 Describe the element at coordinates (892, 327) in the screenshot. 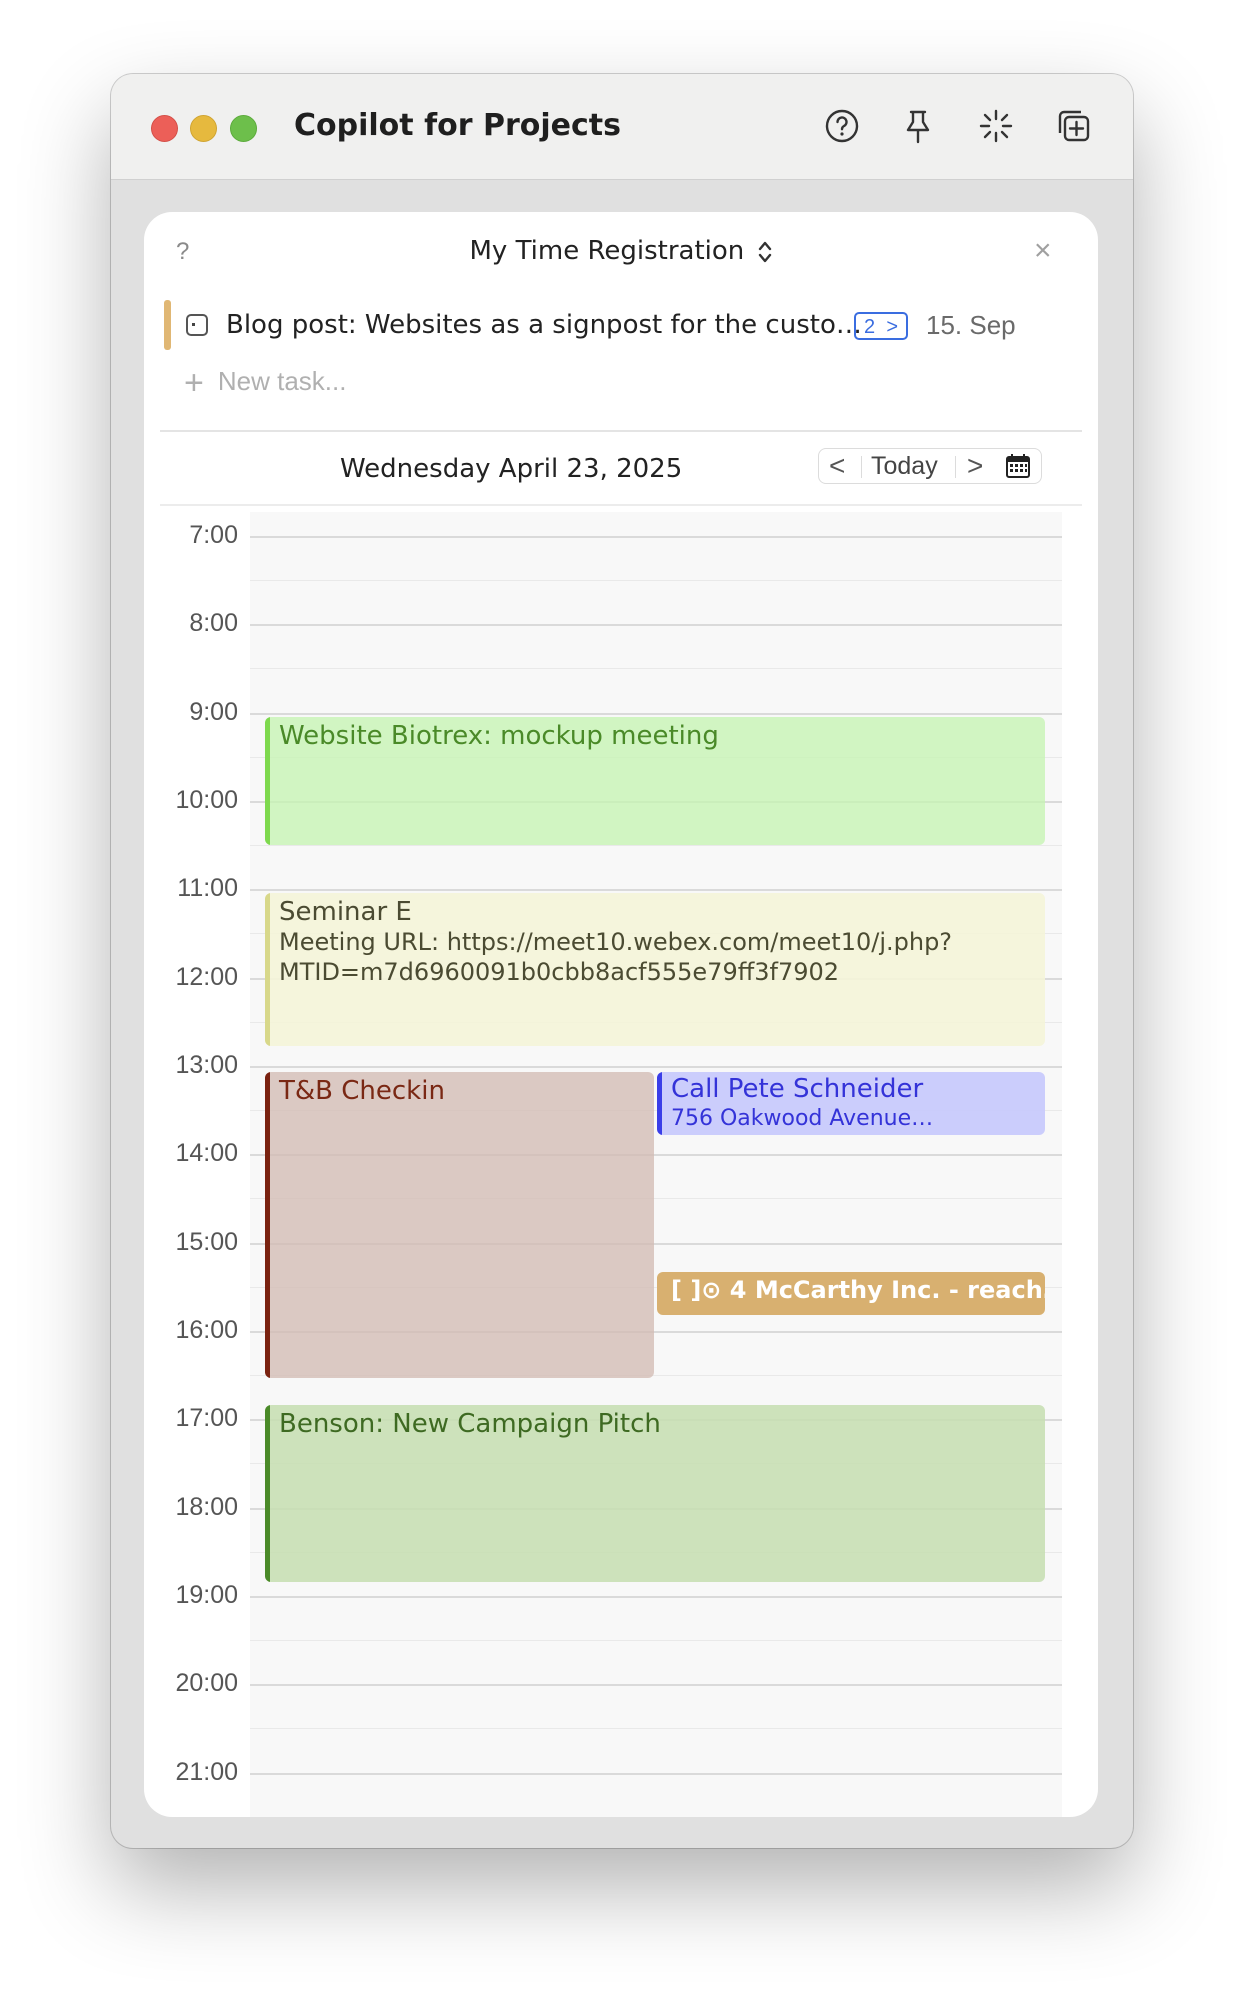

I see `chevron-right-icon: >` at that location.